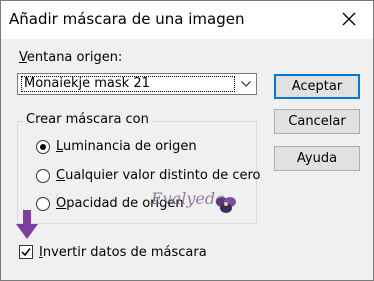  What do you see at coordinates (317, 121) in the screenshot?
I see `cancel-button: Cancelar` at bounding box center [317, 121].